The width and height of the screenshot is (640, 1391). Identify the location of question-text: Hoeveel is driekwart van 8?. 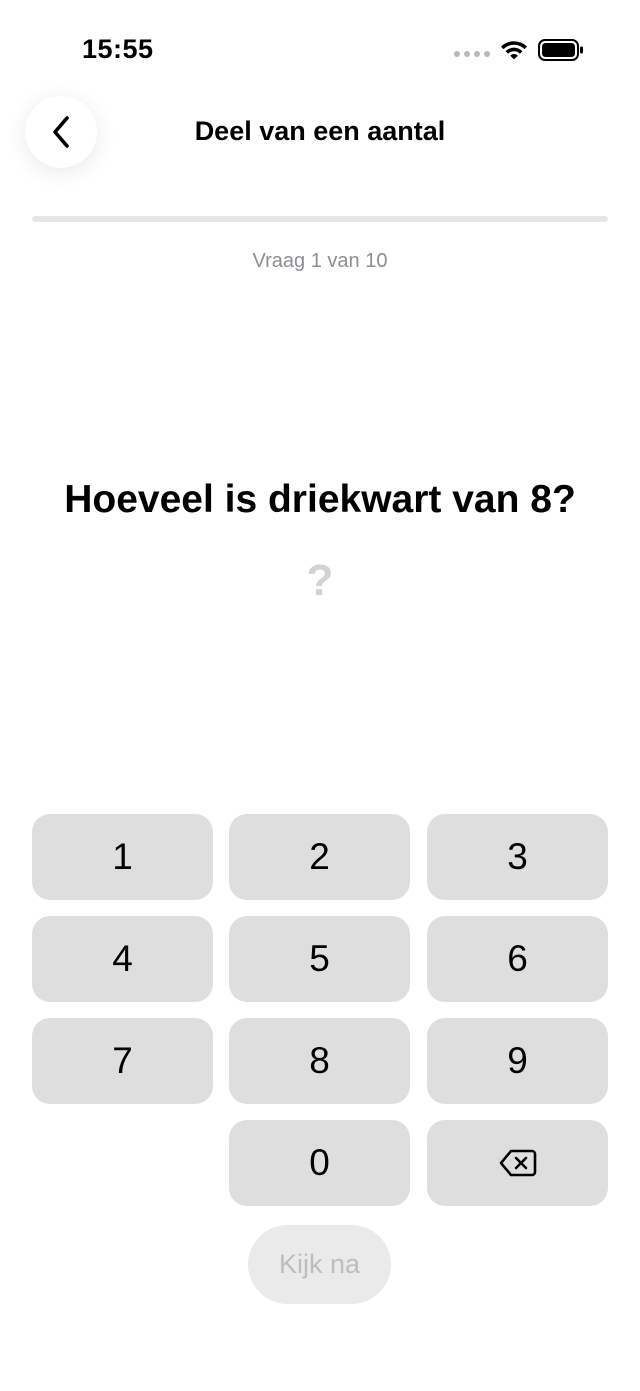
(320, 499).